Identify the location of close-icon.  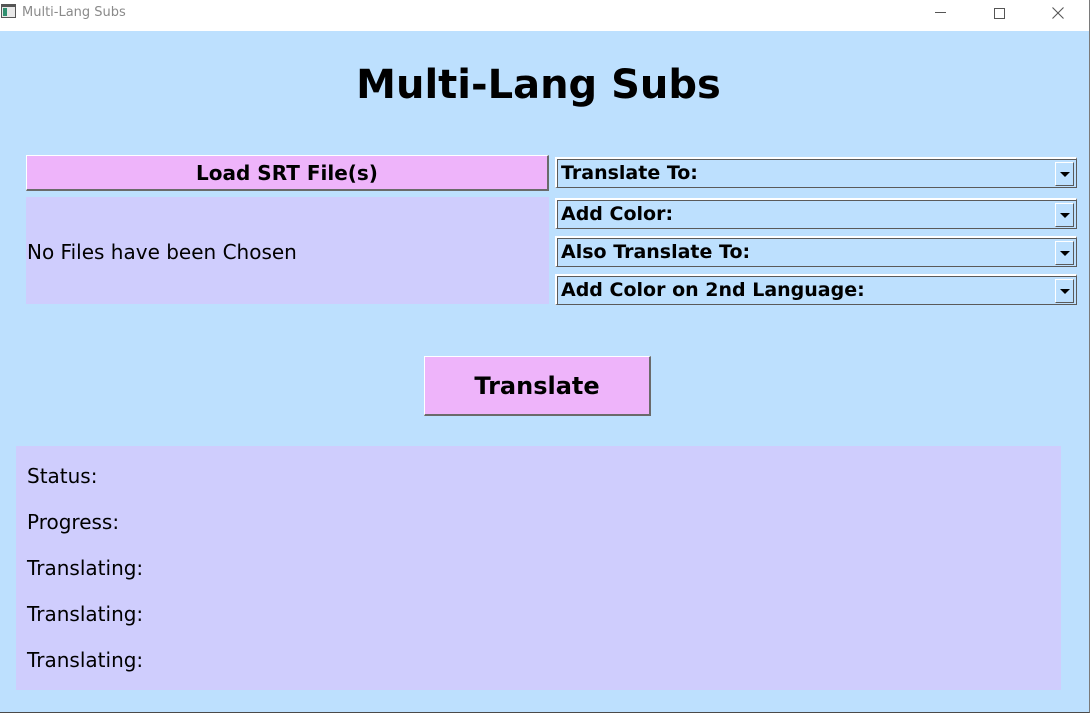
(1058, 13).